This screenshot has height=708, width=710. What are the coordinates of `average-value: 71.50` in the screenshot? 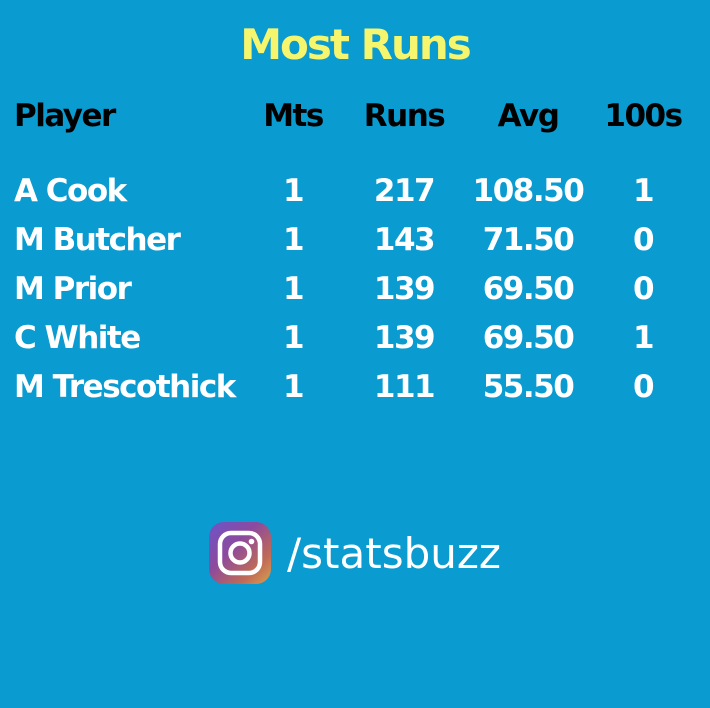 It's located at (528, 240).